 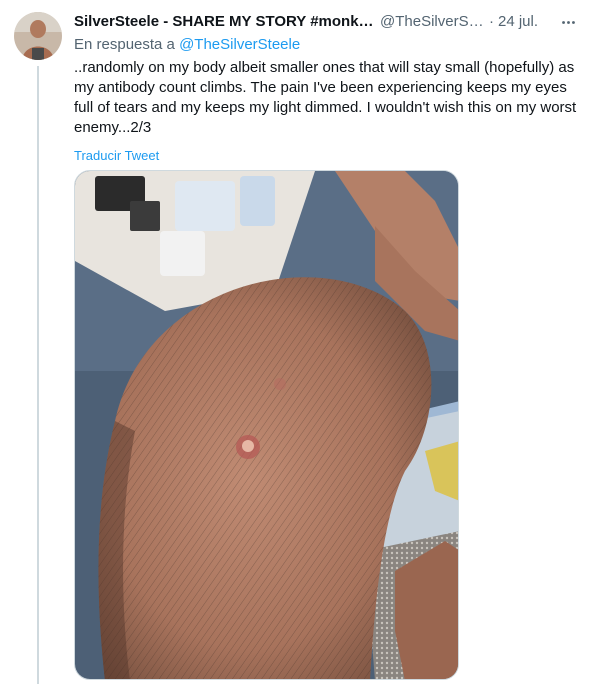 I want to click on reply-prefix: En respuesta a, so click(x=124, y=44).